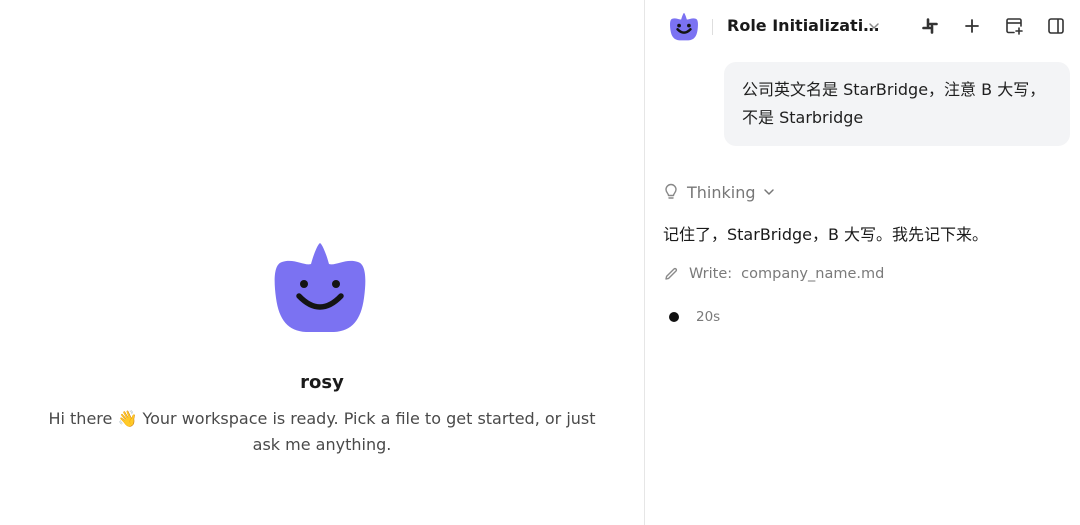 Image resolution: width=1080 pixels, height=525 pixels. Describe the element at coordinates (897, 104) in the screenshot. I see `user-message-bubble: 公司英文名是 StarBridge，注意 B 大写，不是 Starbridge` at that location.